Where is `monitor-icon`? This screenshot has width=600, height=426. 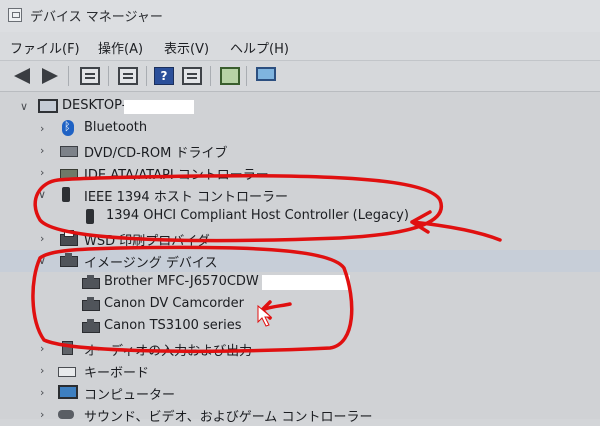 monitor-icon is located at coordinates (266, 74).